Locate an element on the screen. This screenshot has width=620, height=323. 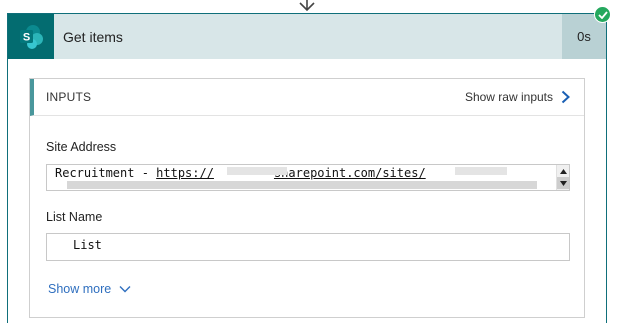
list-name-field: List is located at coordinates (308, 247).